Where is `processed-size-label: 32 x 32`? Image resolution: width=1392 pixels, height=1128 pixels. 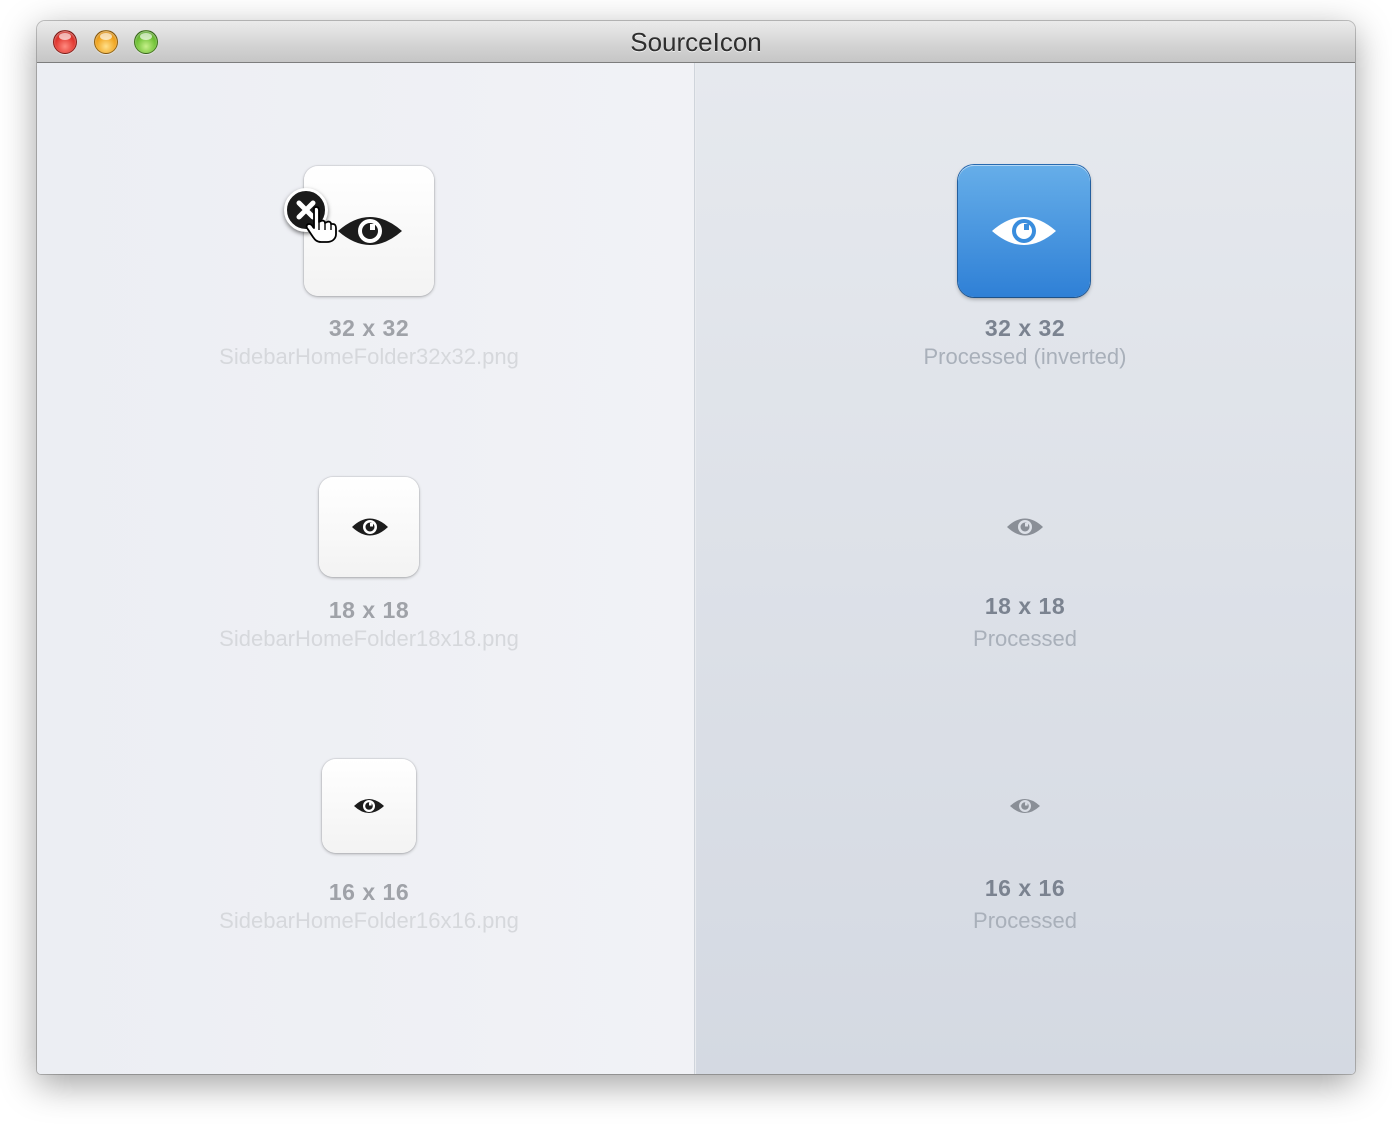 processed-size-label: 32 x 32 is located at coordinates (1025, 328).